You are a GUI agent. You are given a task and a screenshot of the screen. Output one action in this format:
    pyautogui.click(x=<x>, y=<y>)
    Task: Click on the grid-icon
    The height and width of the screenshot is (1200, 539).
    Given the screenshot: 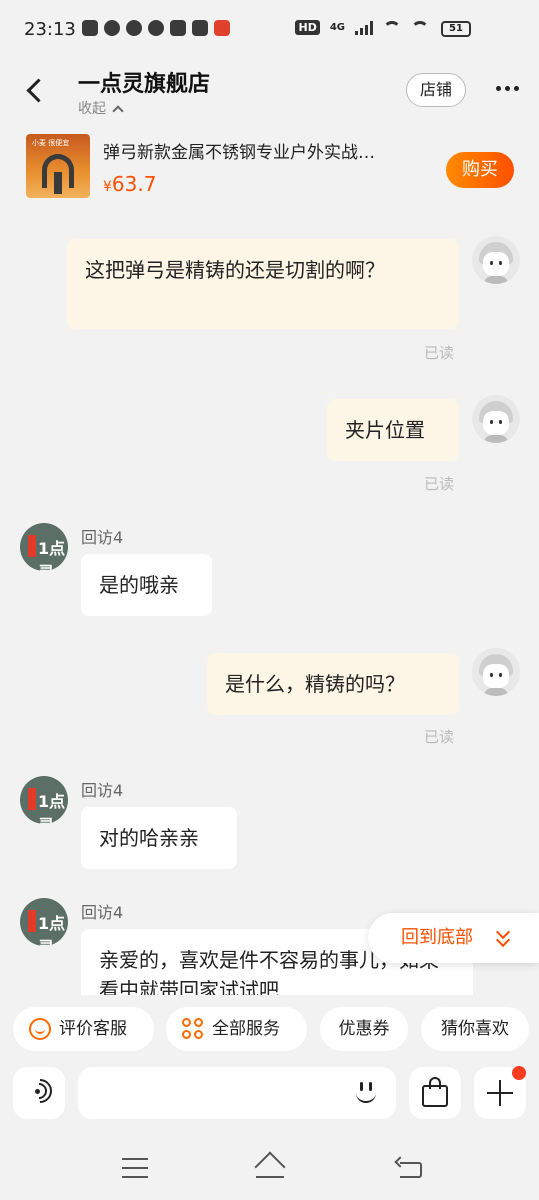 What is the action you would take?
    pyautogui.click(x=193, y=1029)
    